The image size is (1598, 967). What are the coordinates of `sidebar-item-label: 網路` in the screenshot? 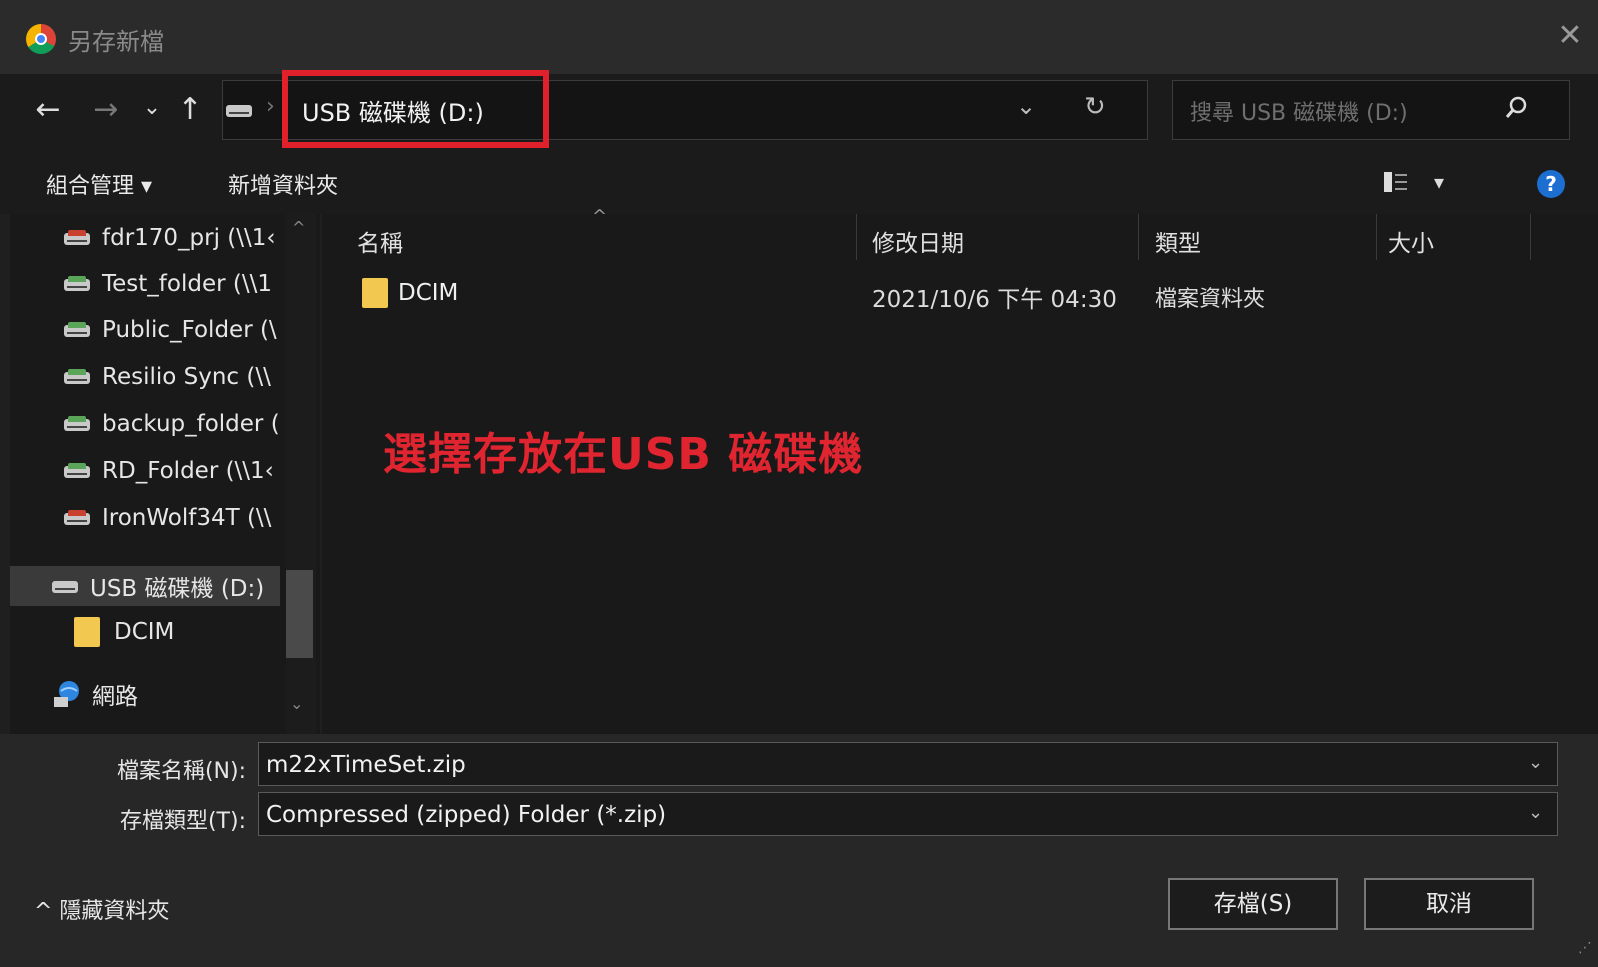 It's located at (115, 697).